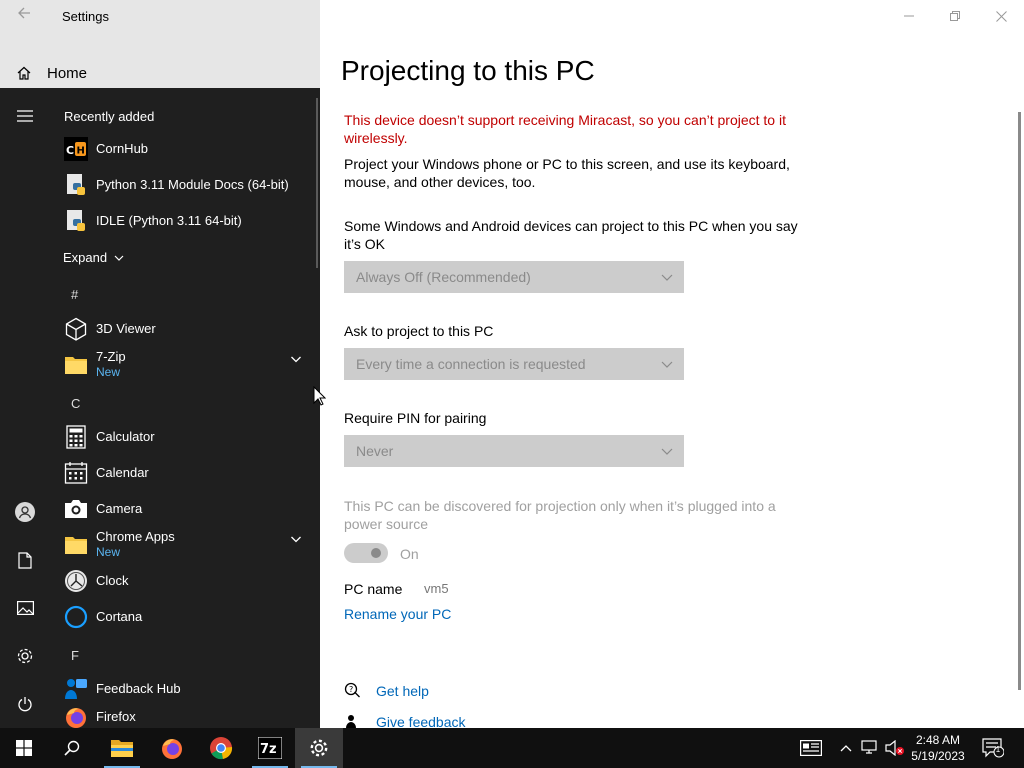 The height and width of the screenshot is (768, 1024). I want to click on file-explorer-button, so click(122, 748).